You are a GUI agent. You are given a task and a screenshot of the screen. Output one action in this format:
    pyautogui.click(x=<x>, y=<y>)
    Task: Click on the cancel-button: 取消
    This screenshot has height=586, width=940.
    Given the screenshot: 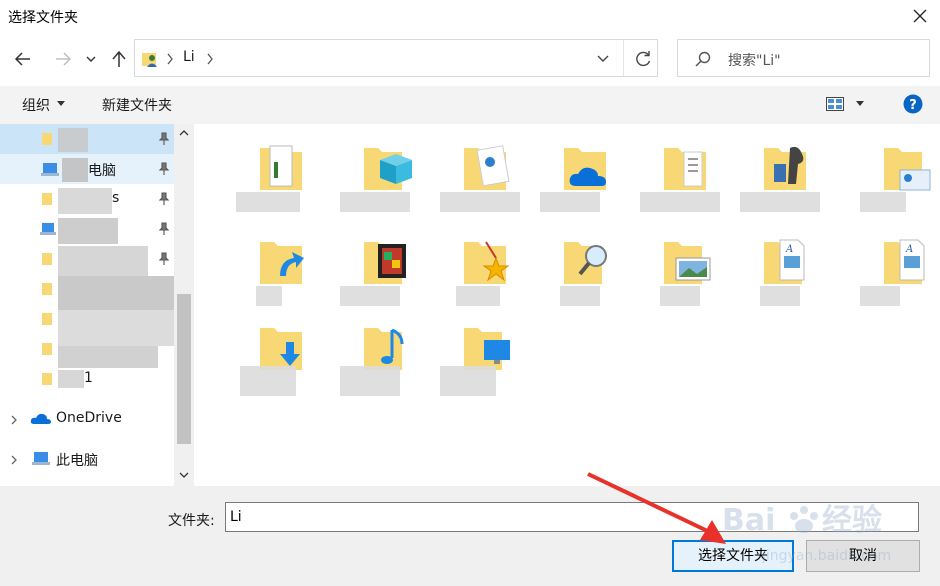 What is the action you would take?
    pyautogui.click(x=863, y=556)
    